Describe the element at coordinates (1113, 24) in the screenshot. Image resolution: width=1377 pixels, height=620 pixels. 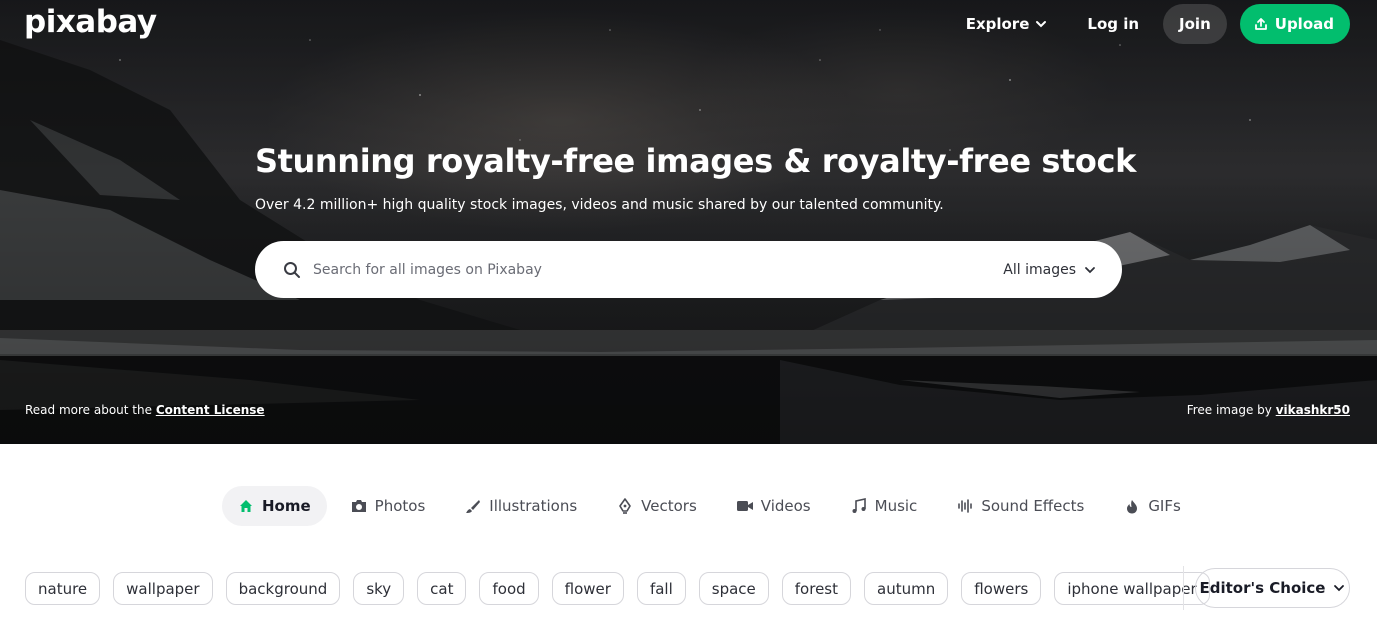
I see `login-link: Log in` at that location.